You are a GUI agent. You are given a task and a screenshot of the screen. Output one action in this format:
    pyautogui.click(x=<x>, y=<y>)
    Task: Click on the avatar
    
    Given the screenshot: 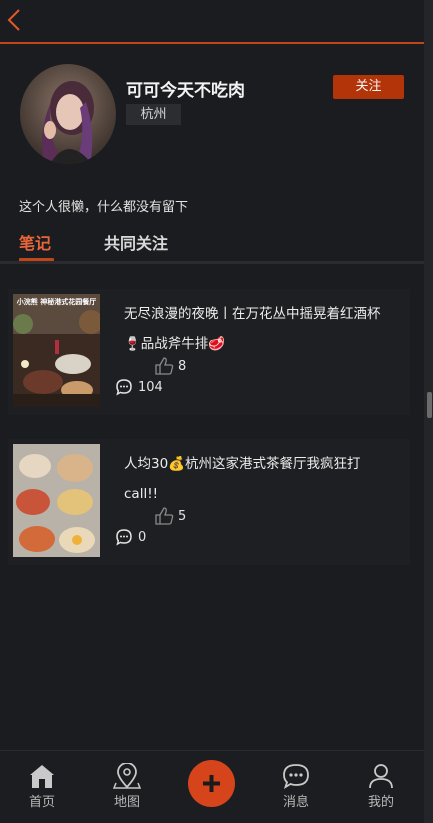 What is the action you would take?
    pyautogui.click(x=68, y=114)
    